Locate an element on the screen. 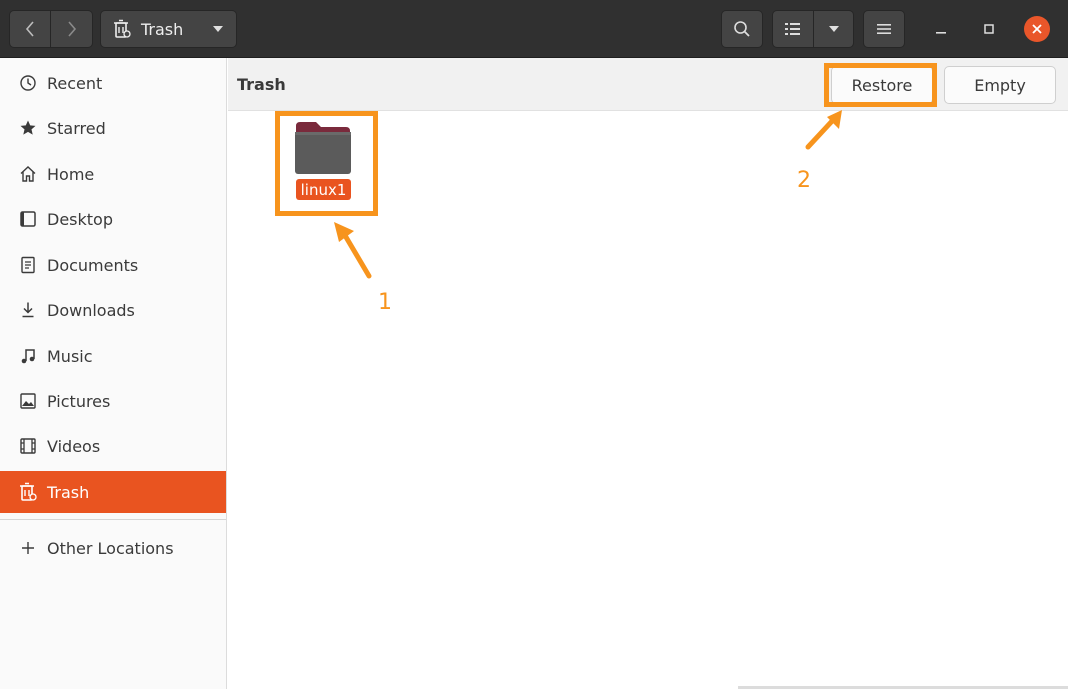 Image resolution: width=1068 pixels, height=689 pixels. sidebar-item-label: Other Locations is located at coordinates (110, 548).